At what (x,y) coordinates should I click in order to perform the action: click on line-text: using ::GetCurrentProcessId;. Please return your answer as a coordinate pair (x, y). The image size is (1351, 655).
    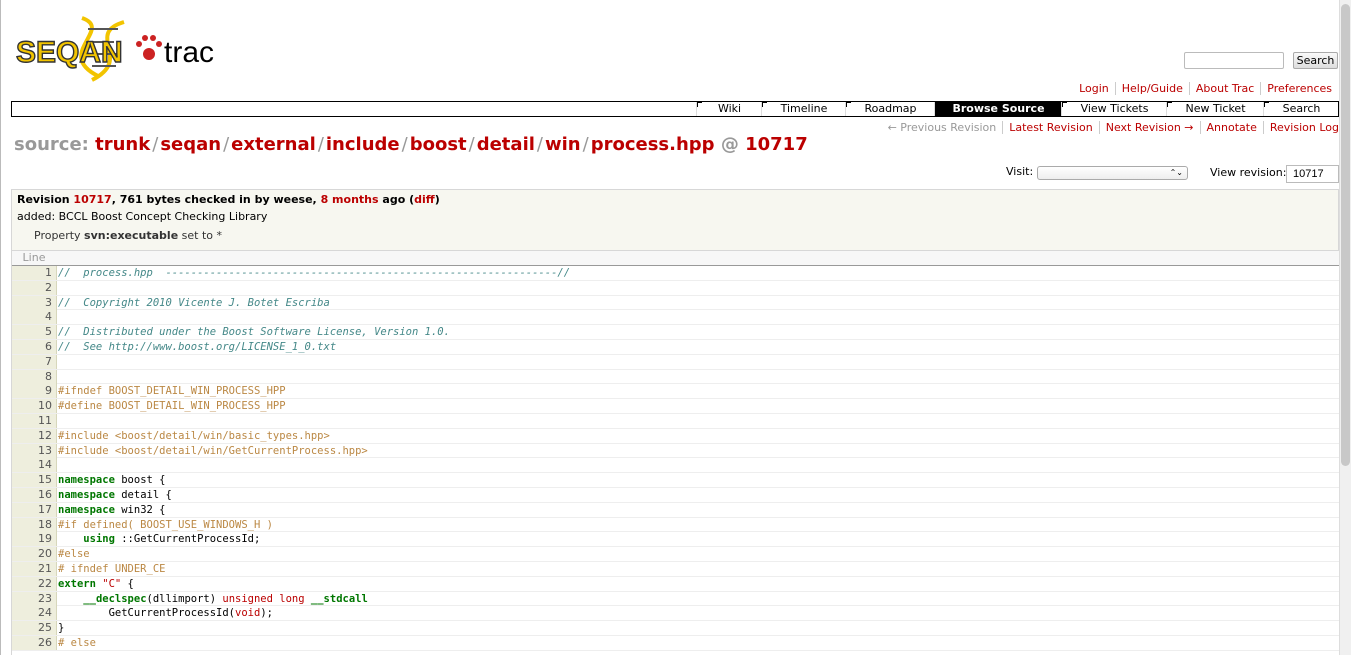
    Looking at the image, I should click on (172, 539).